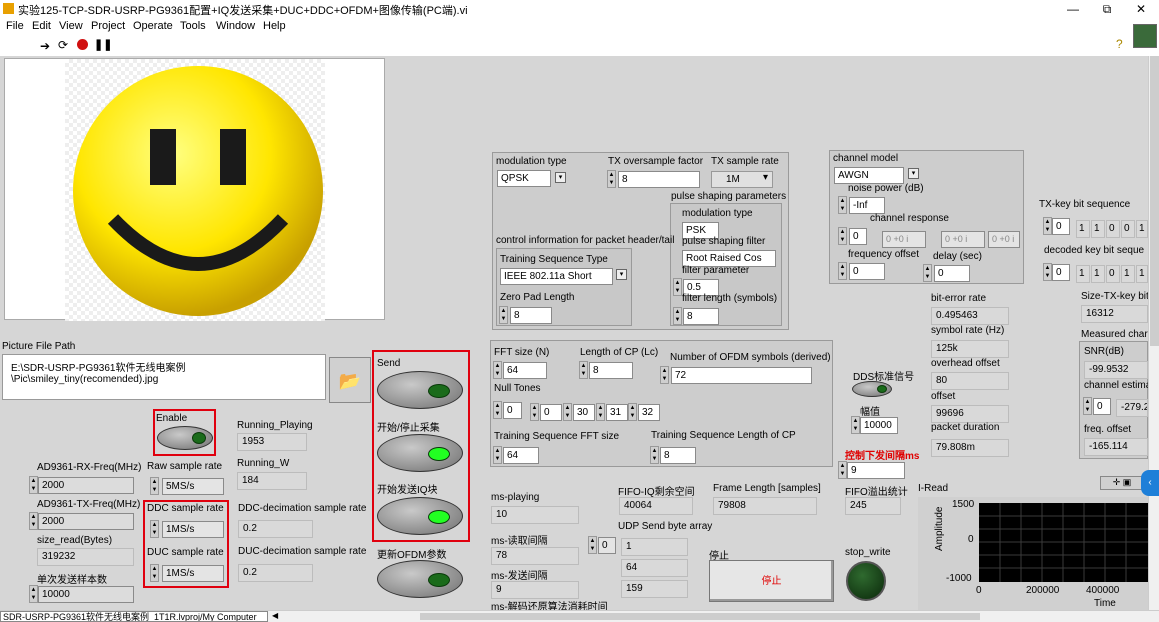 The height and width of the screenshot is (622, 1159). Describe the element at coordinates (611, 179) in the screenshot. I see `oversample-spinner: ▲ ▼` at that location.